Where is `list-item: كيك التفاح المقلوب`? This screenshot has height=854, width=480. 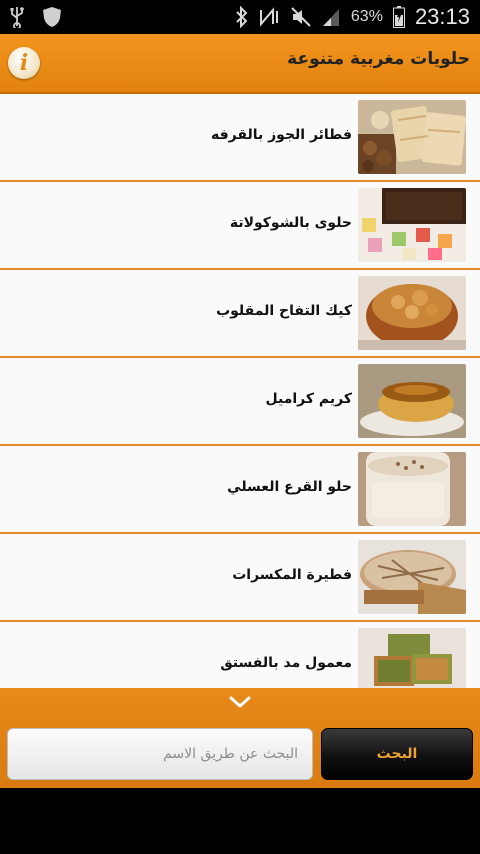 list-item: كيك التفاح المقلوب is located at coordinates (240, 314).